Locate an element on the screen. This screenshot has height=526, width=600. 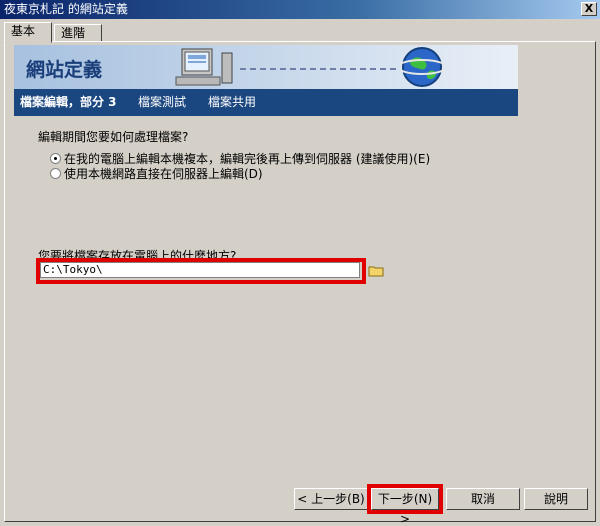
tab-basic: 基本 is located at coordinates (28, 32).